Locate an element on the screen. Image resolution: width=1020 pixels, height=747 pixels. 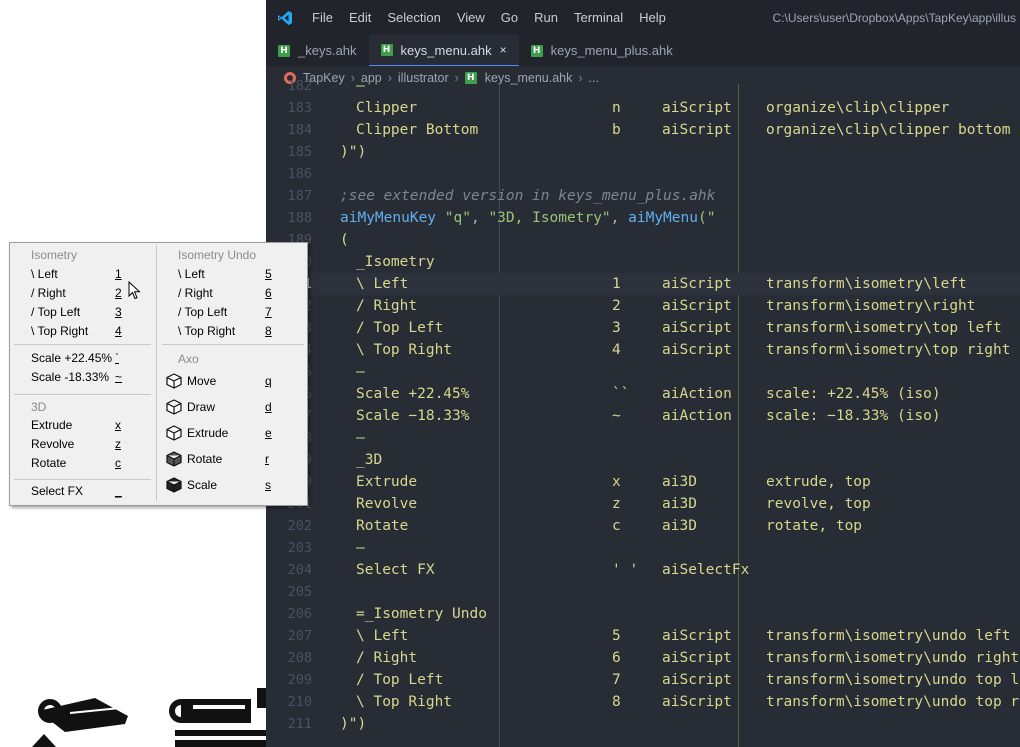
menu-item-shortcut: 1 is located at coordinates (118, 274).